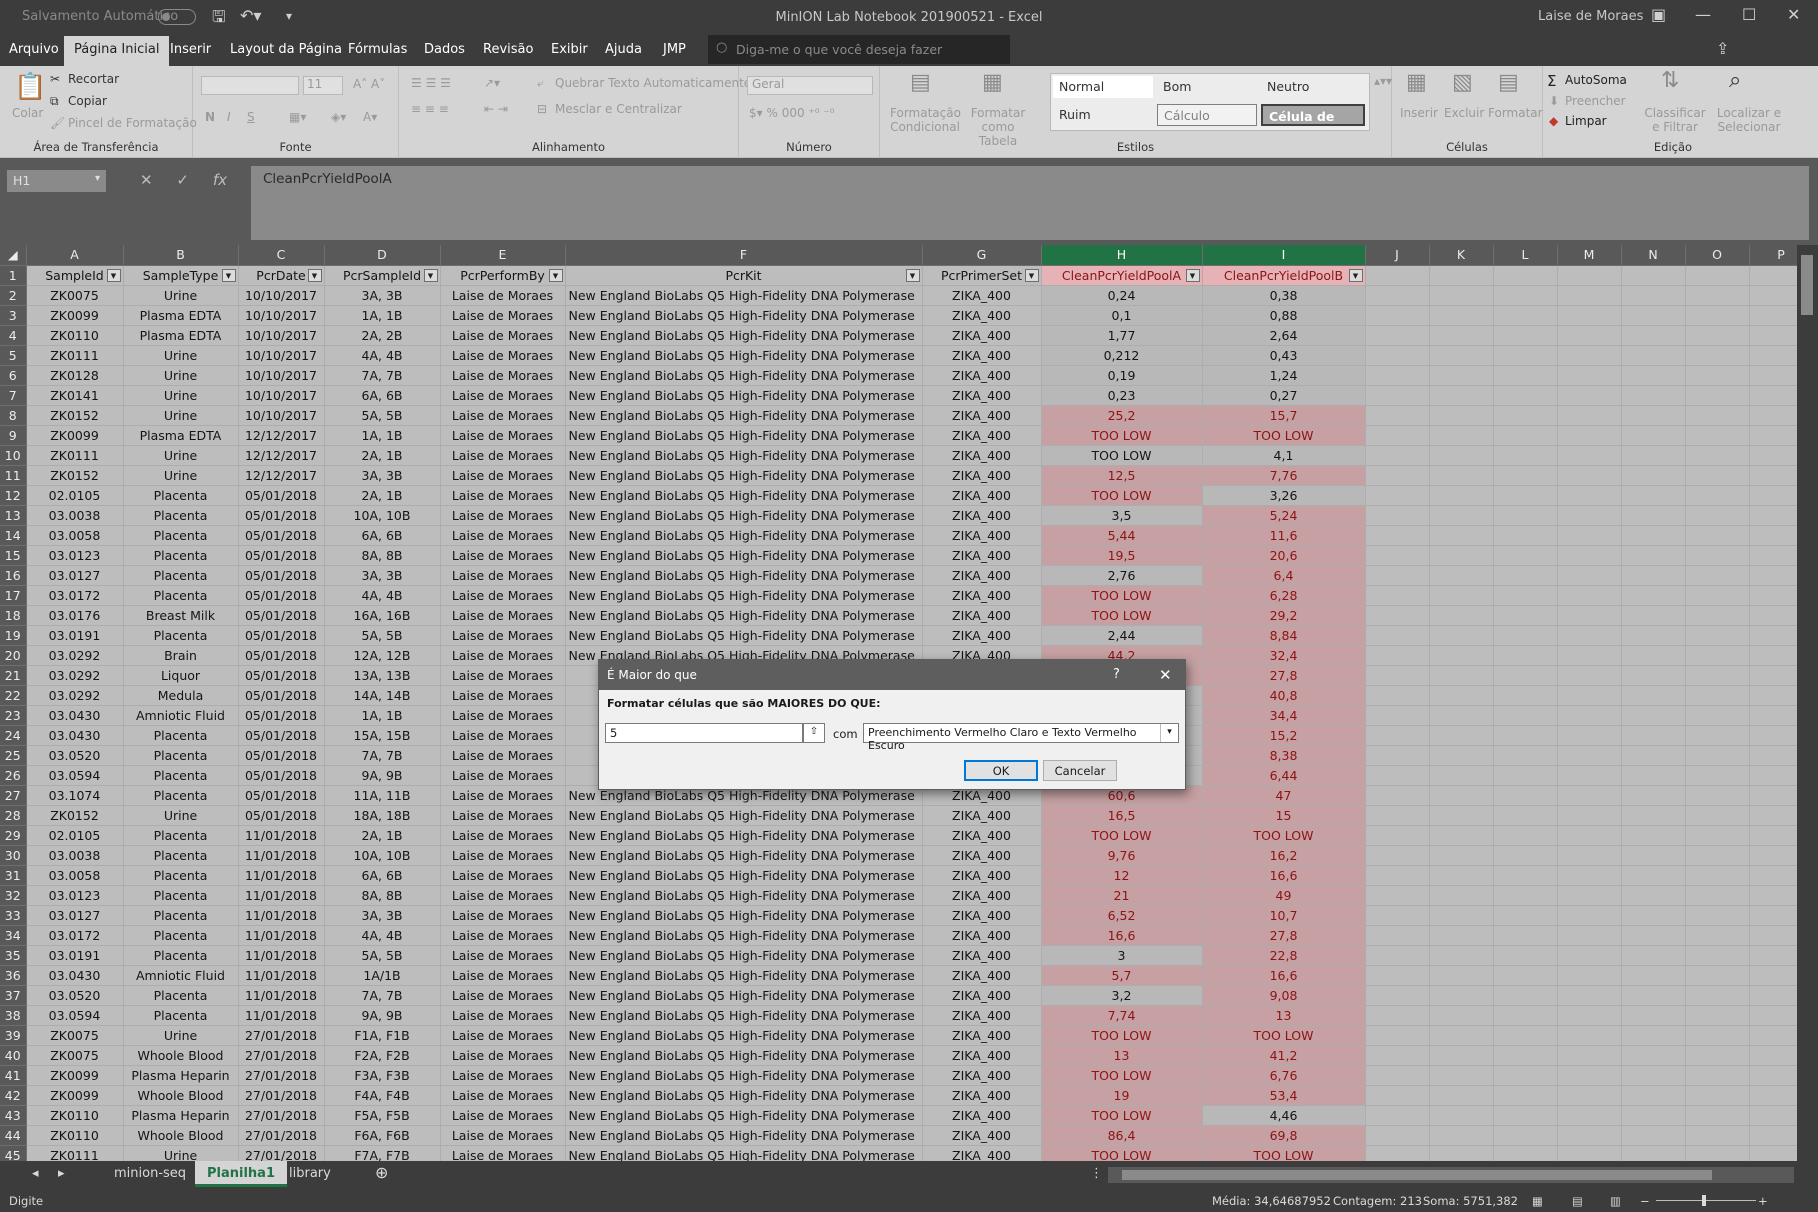 This screenshot has width=1818, height=1212. Describe the element at coordinates (13, 755) in the screenshot. I see `row-header: 25` at that location.